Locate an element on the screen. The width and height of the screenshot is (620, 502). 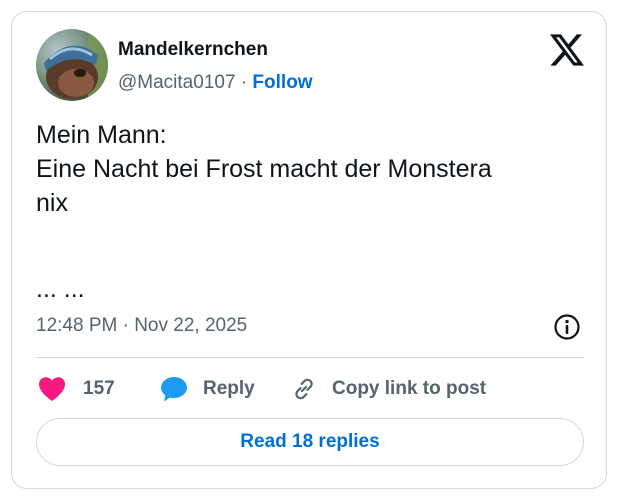
tweet-text-line: nix is located at coordinates (52, 203).